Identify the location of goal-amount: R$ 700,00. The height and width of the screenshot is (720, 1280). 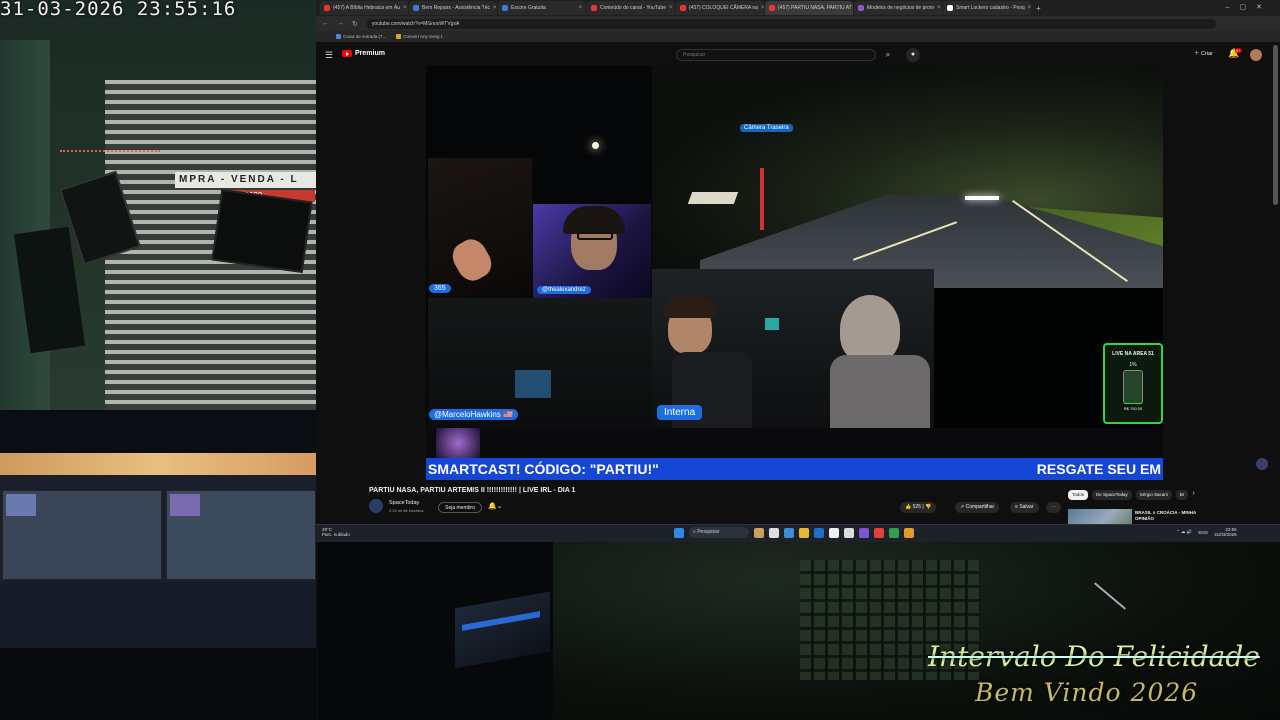
(1133, 408).